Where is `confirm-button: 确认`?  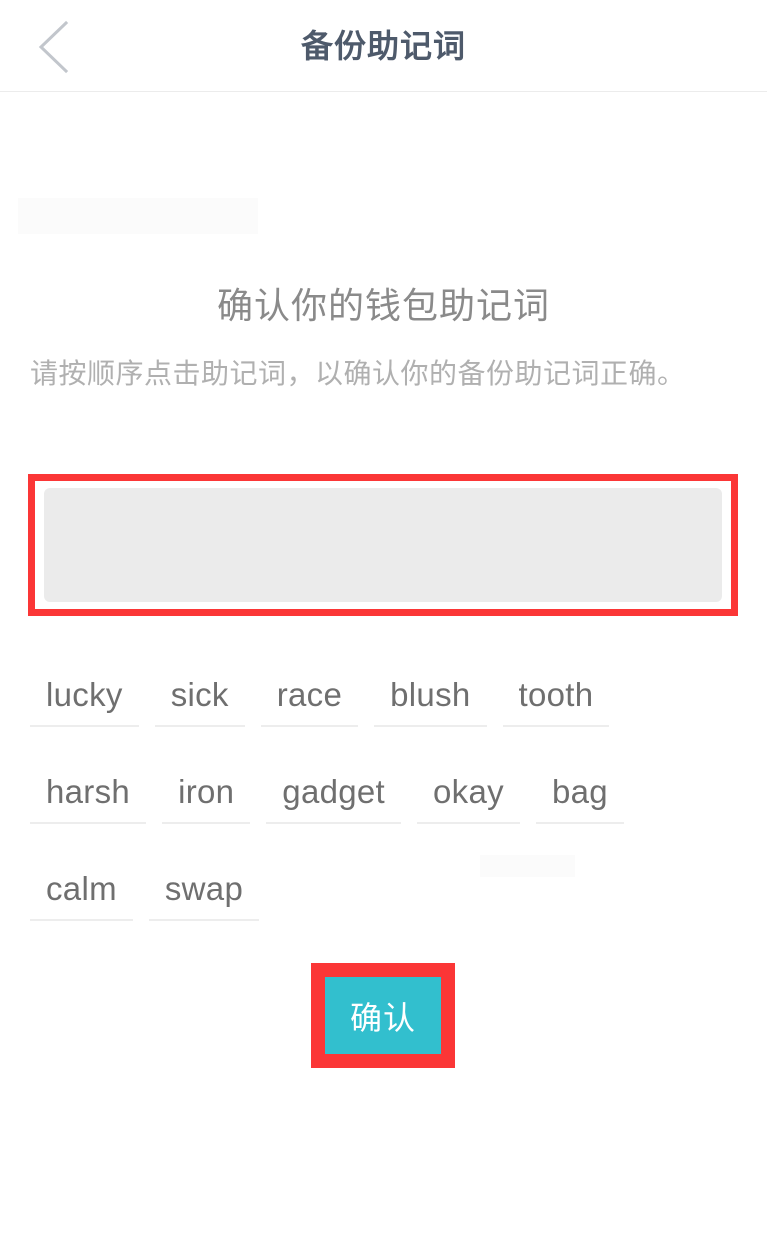
confirm-button: 确认 is located at coordinates (383, 1015).